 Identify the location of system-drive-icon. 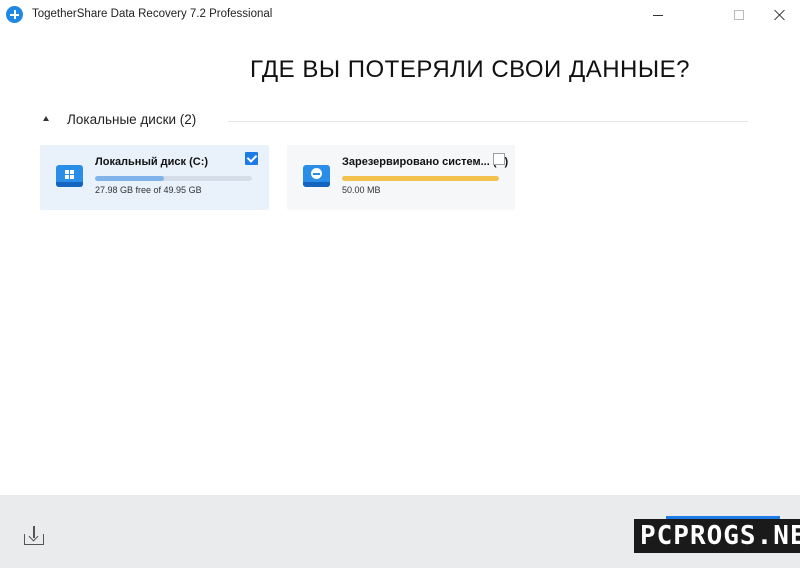
(316, 175).